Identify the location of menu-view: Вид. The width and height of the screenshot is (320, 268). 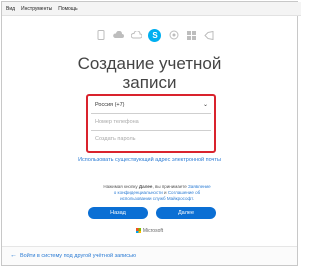
(10, 9).